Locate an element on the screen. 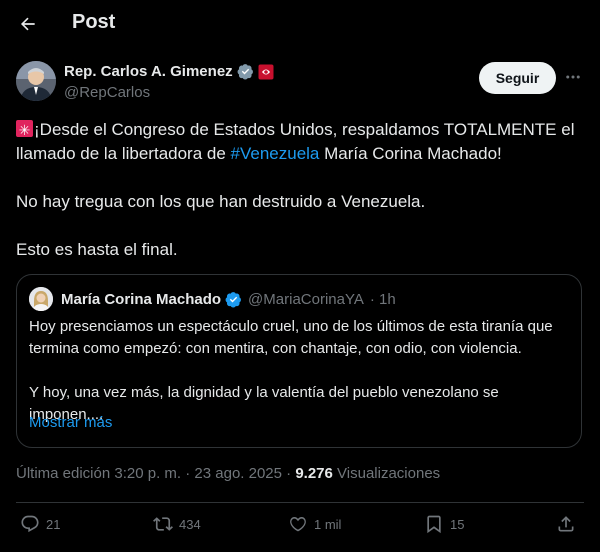  author-name-row: Rep. Carlos A. Gimenez is located at coordinates (169, 71).